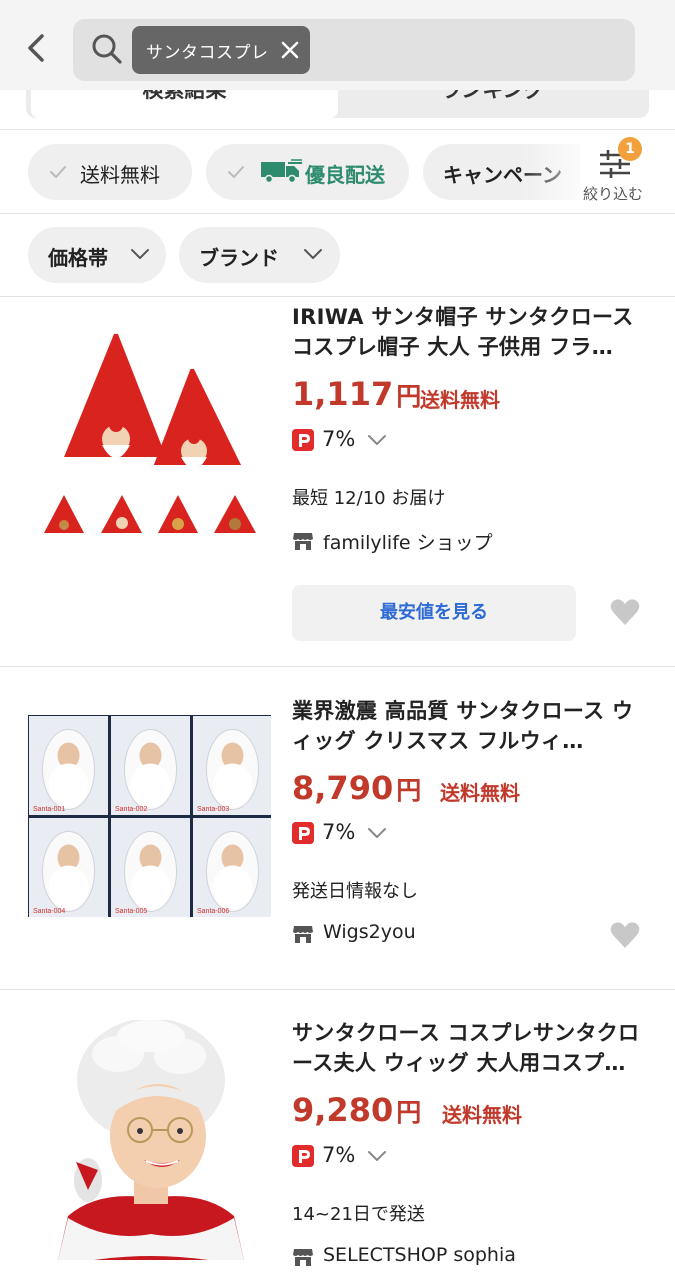 Image resolution: width=675 pixels, height=1280 pixels. What do you see at coordinates (213, 809) in the screenshot?
I see `wig-variant-label: Santa-003` at bounding box center [213, 809].